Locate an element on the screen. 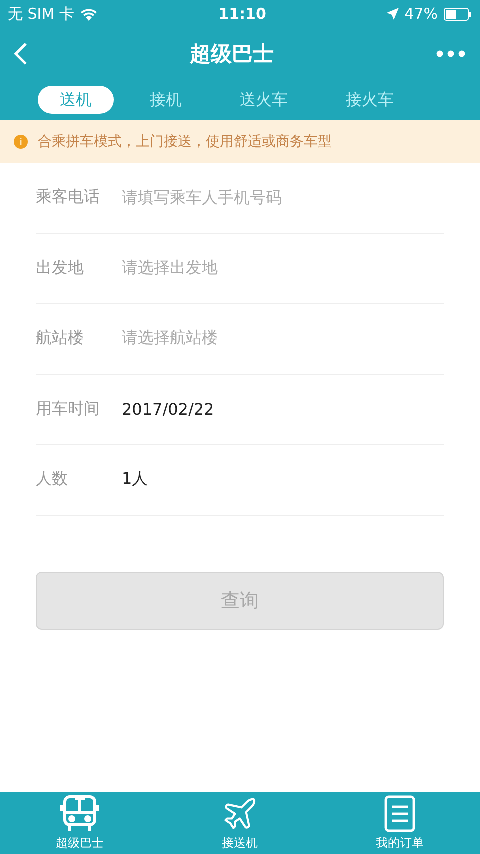  field-label: 乘客电话 is located at coordinates (68, 197).